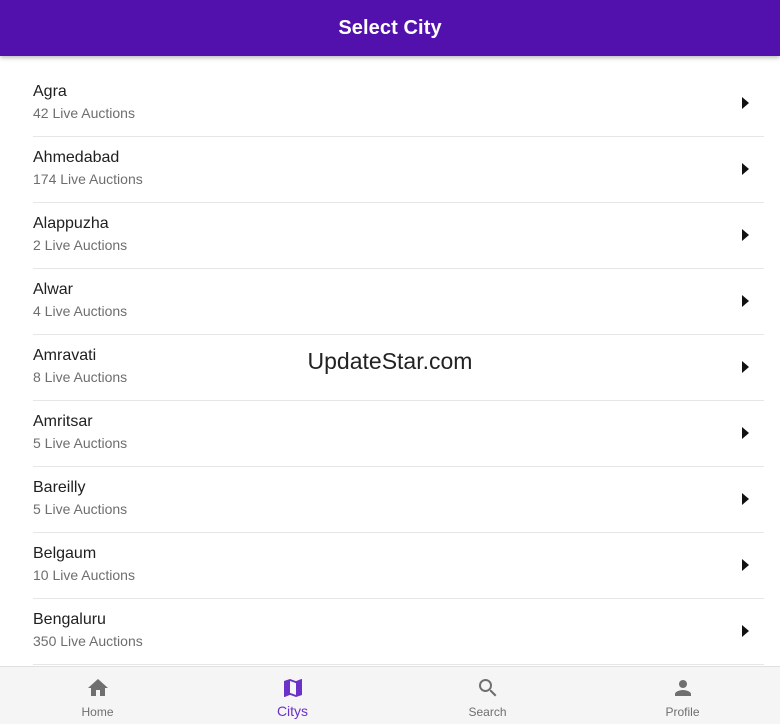  What do you see at coordinates (69, 619) in the screenshot?
I see `city-name: Bengaluru` at bounding box center [69, 619].